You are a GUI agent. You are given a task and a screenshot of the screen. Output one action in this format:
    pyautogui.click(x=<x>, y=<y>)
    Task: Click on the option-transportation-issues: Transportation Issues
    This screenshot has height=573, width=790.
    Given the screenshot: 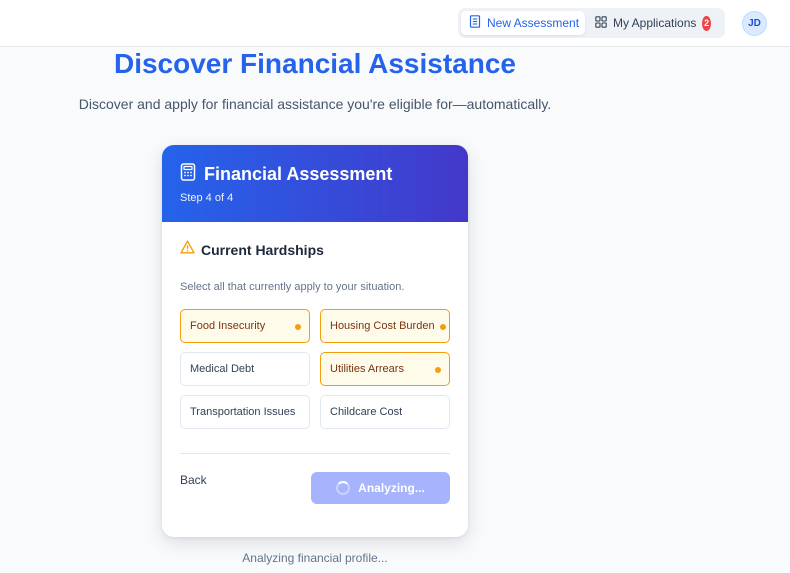 What is the action you would take?
    pyautogui.click(x=245, y=412)
    